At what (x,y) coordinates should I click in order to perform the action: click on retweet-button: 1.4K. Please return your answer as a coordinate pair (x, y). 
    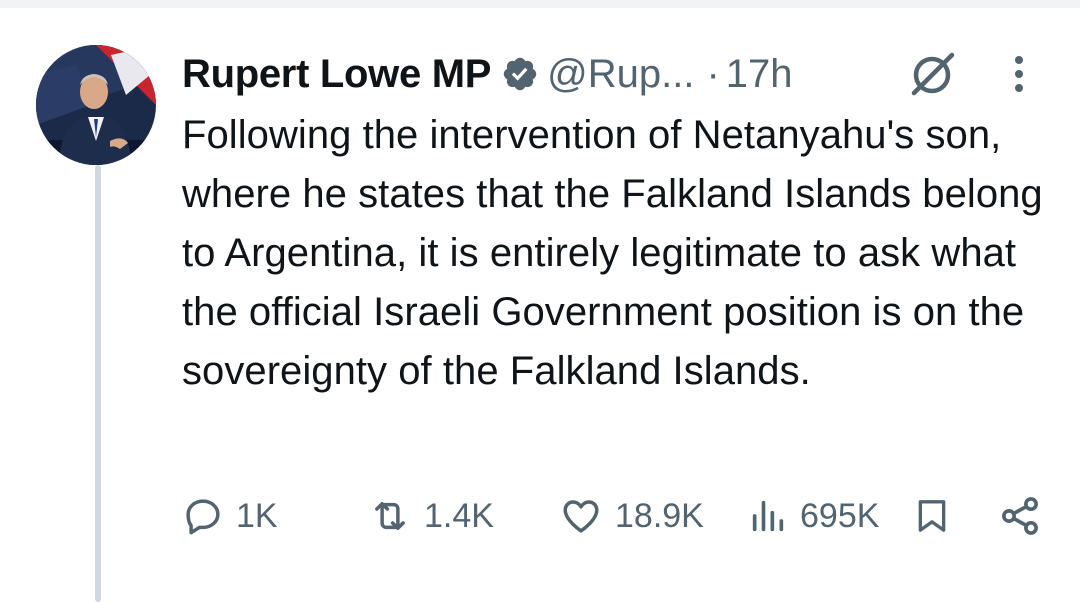
    Looking at the image, I should click on (431, 516).